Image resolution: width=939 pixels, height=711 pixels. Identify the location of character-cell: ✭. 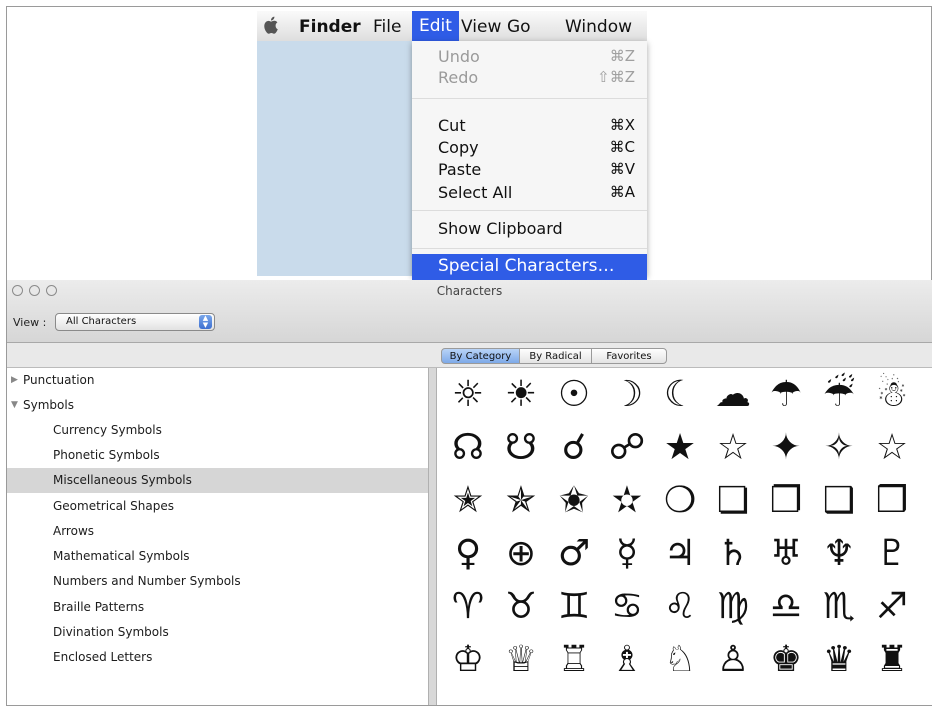
(468, 501).